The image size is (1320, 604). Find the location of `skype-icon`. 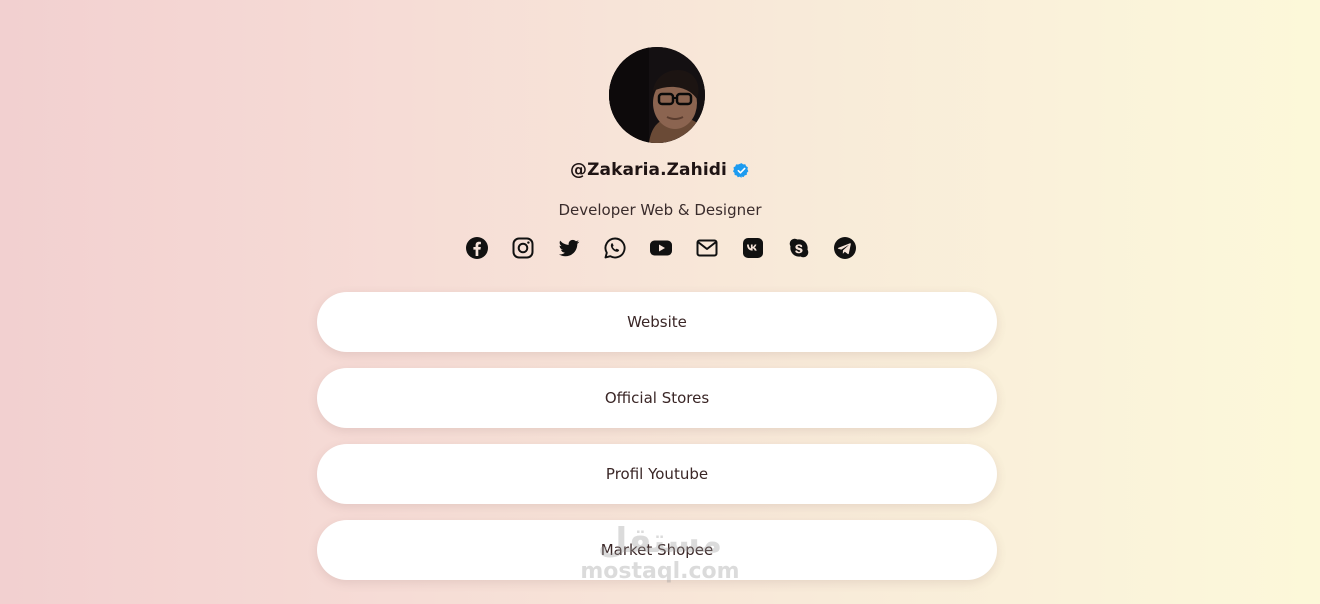

skype-icon is located at coordinates (799, 248).